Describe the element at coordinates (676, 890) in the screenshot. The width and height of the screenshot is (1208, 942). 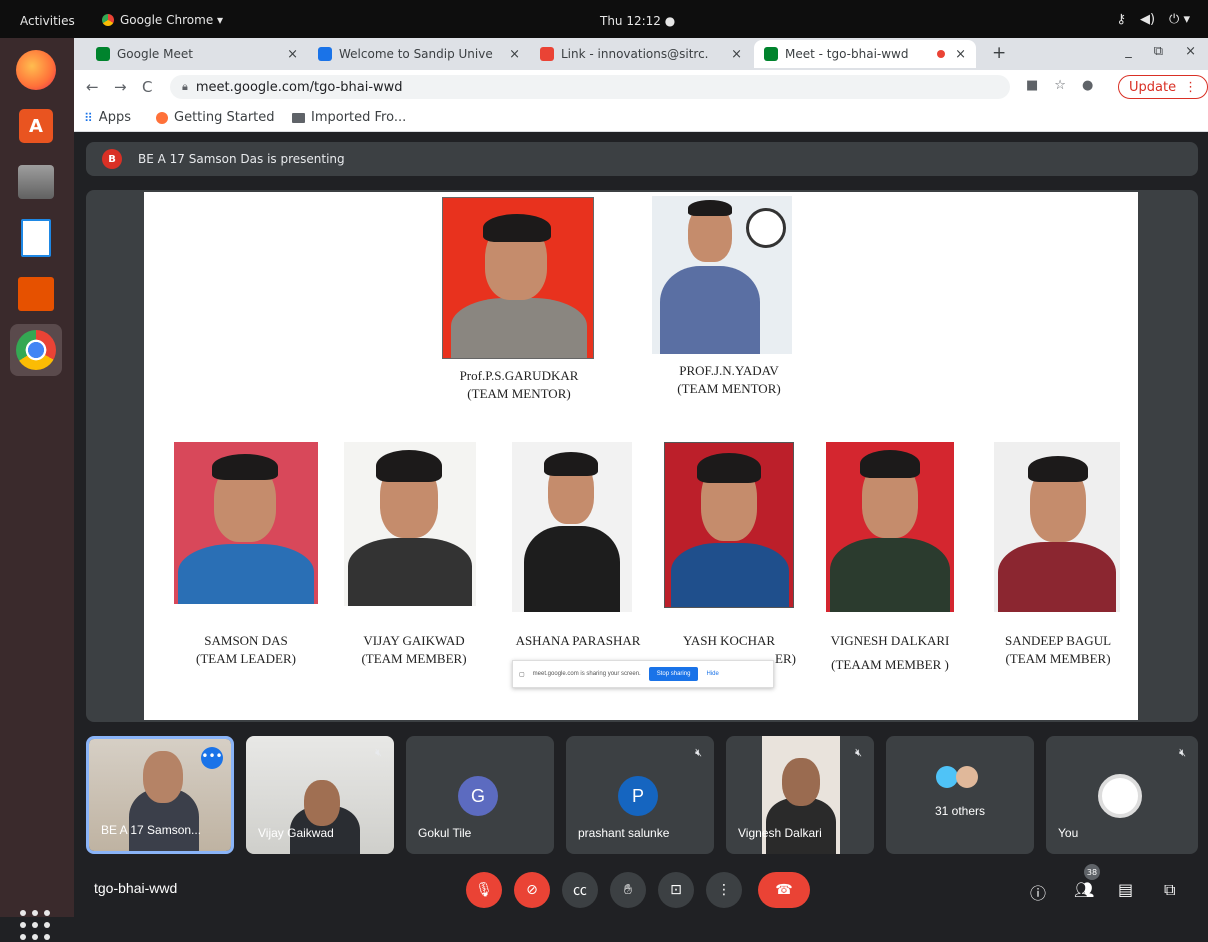
I see `present-icon: ⊡` at that location.